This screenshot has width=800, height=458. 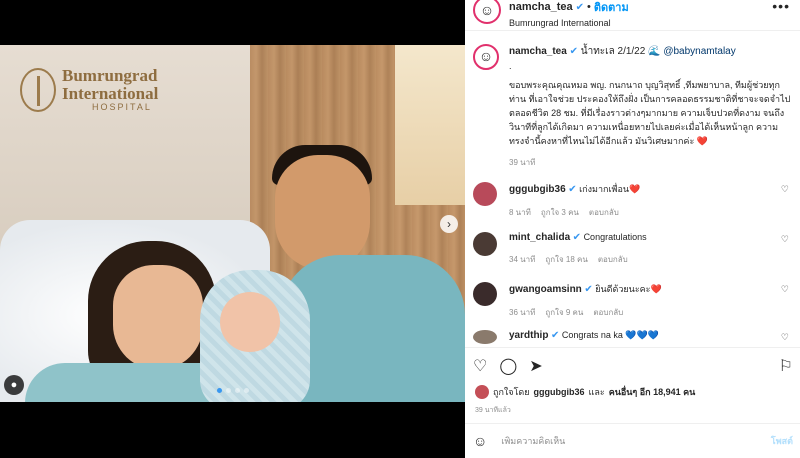 I want to click on wave-emoji: 🌊, so click(x=654, y=51).